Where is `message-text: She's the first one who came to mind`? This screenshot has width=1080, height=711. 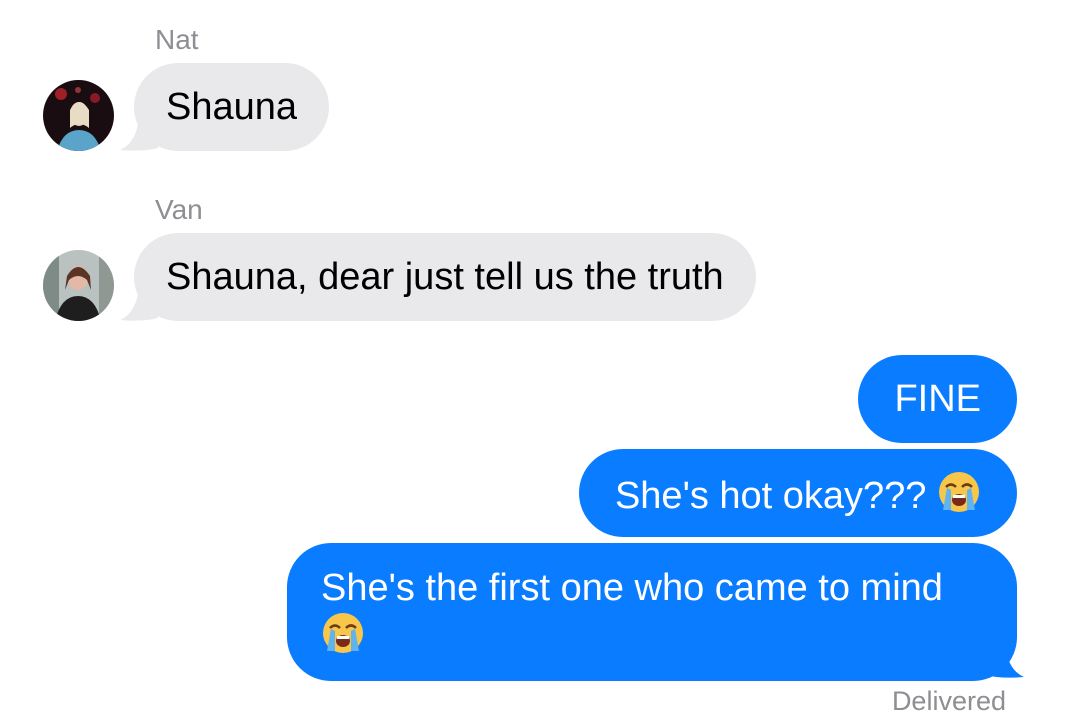
message-text: She's the first one who came to mind is located at coordinates (632, 588).